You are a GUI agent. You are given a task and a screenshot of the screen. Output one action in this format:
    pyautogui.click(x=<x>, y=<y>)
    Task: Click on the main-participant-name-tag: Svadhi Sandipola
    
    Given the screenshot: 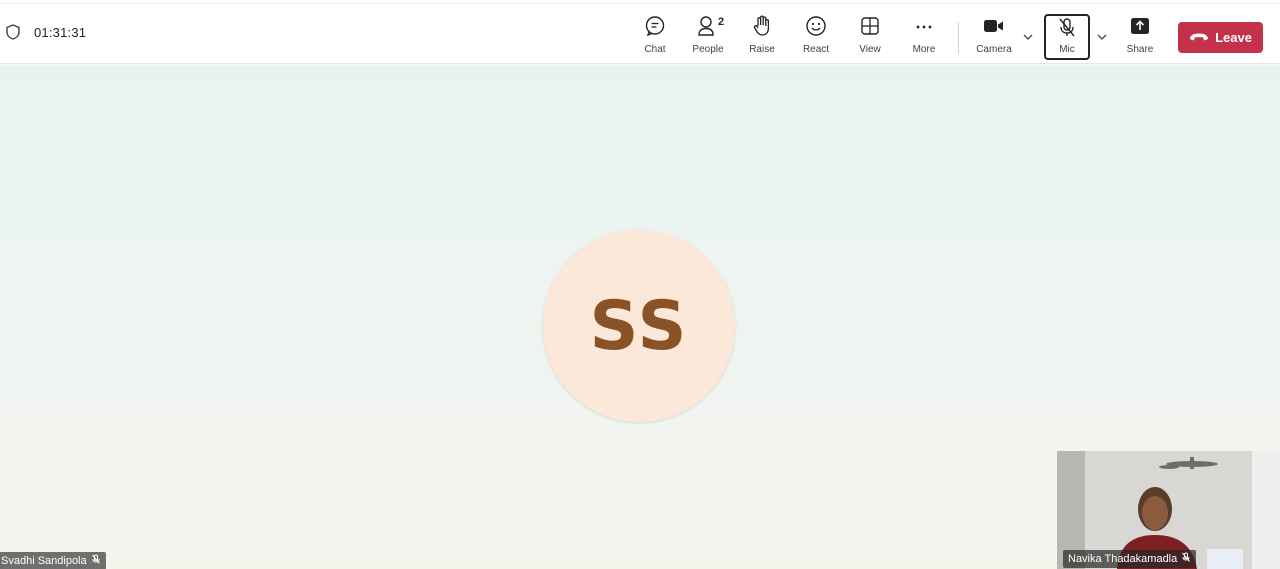 What is the action you would take?
    pyautogui.click(x=53, y=560)
    